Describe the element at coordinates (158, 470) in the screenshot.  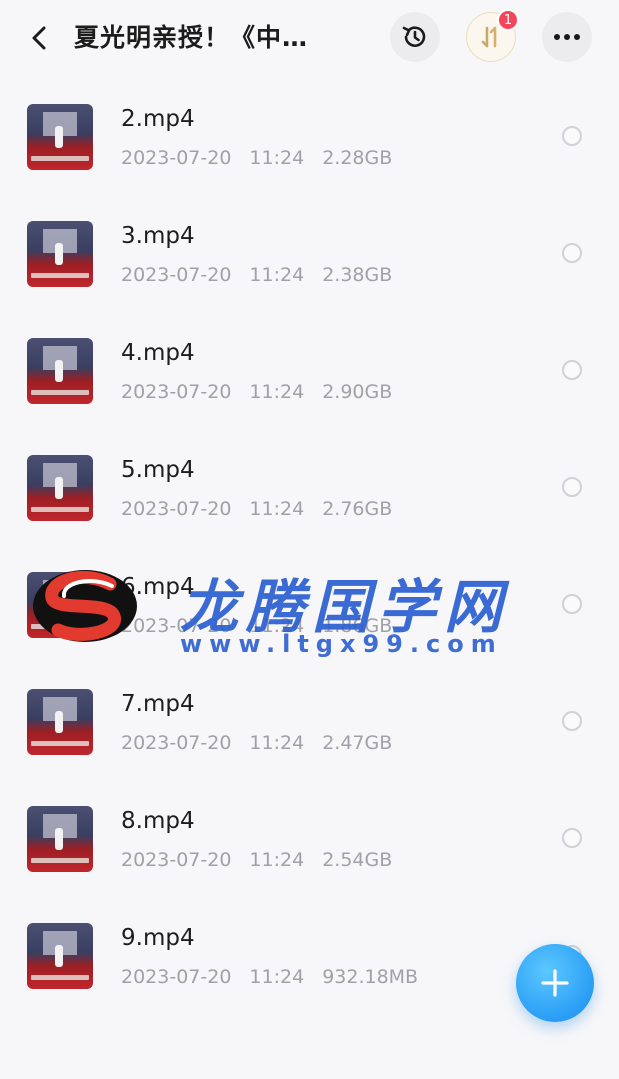
I see `file-name: 5.mp4` at that location.